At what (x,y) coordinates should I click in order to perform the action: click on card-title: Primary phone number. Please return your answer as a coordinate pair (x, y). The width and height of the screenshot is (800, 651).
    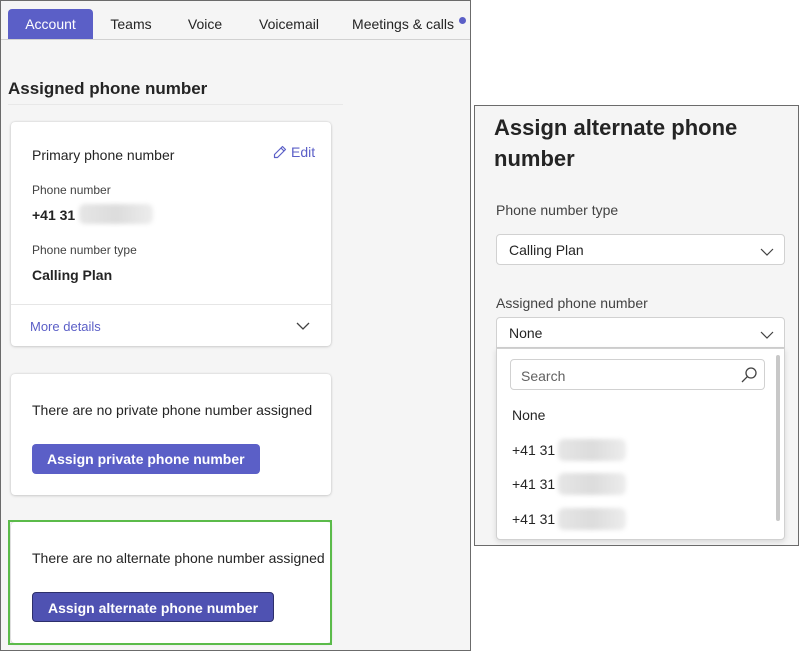
    Looking at the image, I should click on (103, 155).